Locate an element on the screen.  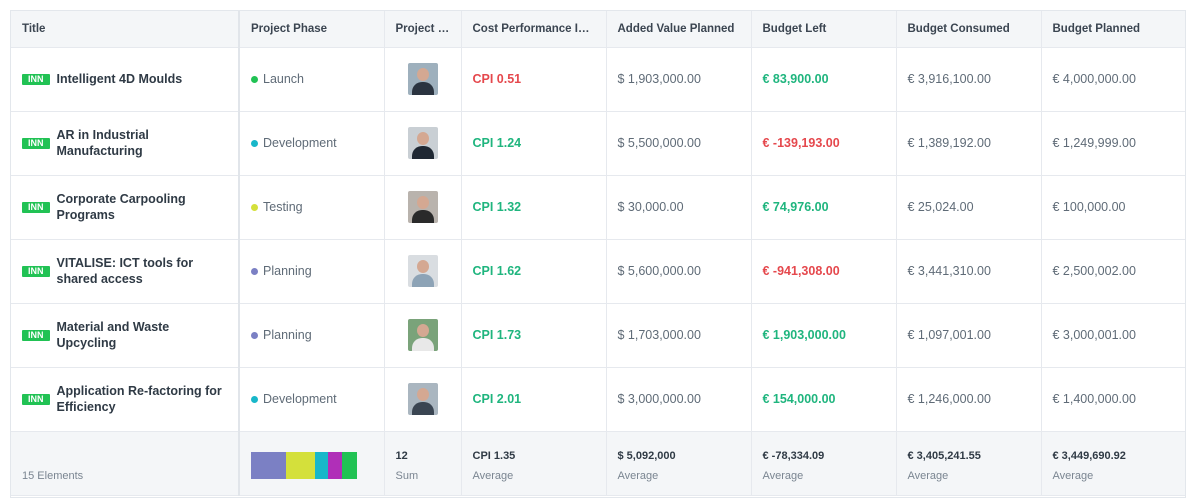
project-title: Material and Waste Upcycling is located at coordinates (142, 335).